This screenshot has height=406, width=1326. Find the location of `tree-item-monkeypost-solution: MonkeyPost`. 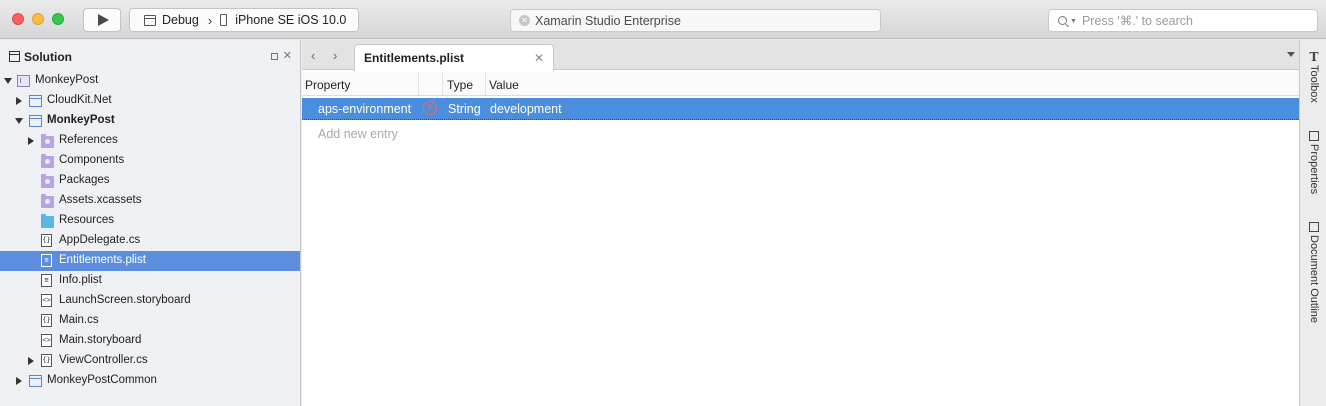

tree-item-monkeypost-solution: MonkeyPost is located at coordinates (150, 81).